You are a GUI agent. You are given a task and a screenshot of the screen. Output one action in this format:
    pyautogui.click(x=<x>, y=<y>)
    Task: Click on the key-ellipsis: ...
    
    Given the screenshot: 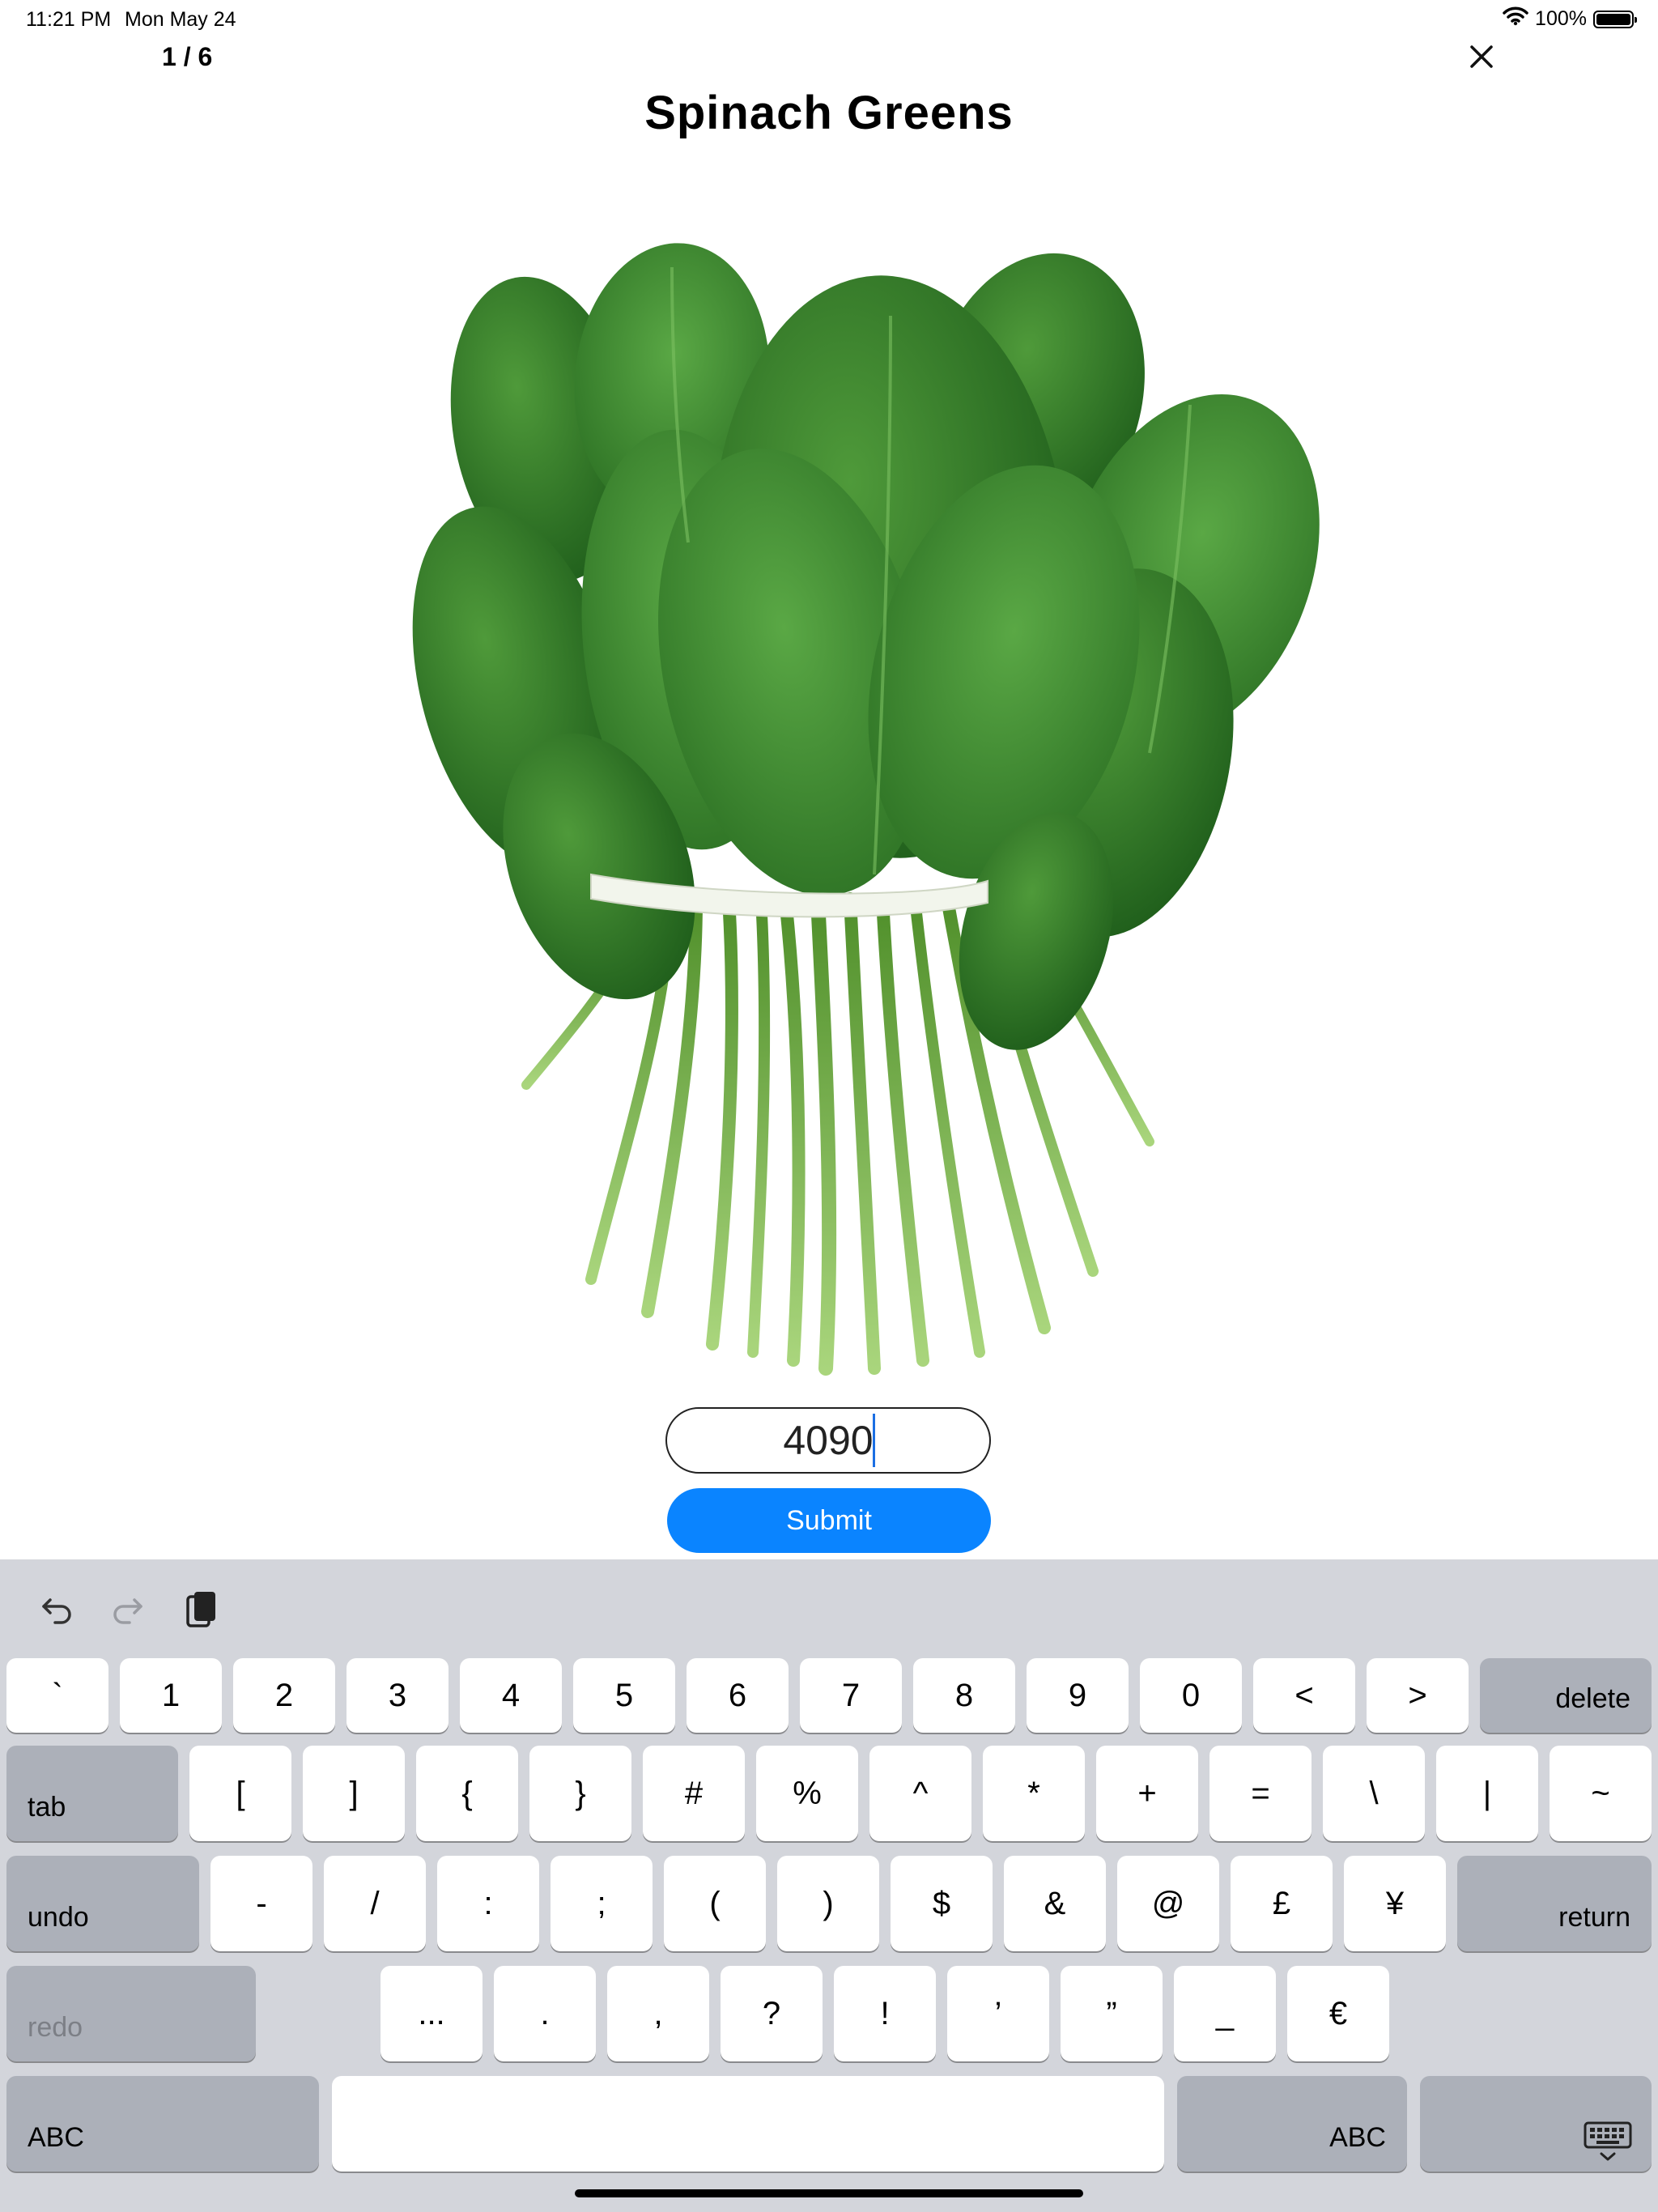 What is the action you would take?
    pyautogui.click(x=431, y=2014)
    